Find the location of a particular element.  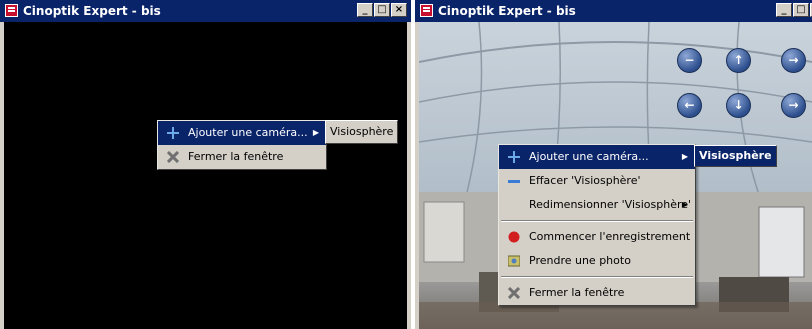

menu-item-take-photo: Prendre une photo is located at coordinates (597, 261).